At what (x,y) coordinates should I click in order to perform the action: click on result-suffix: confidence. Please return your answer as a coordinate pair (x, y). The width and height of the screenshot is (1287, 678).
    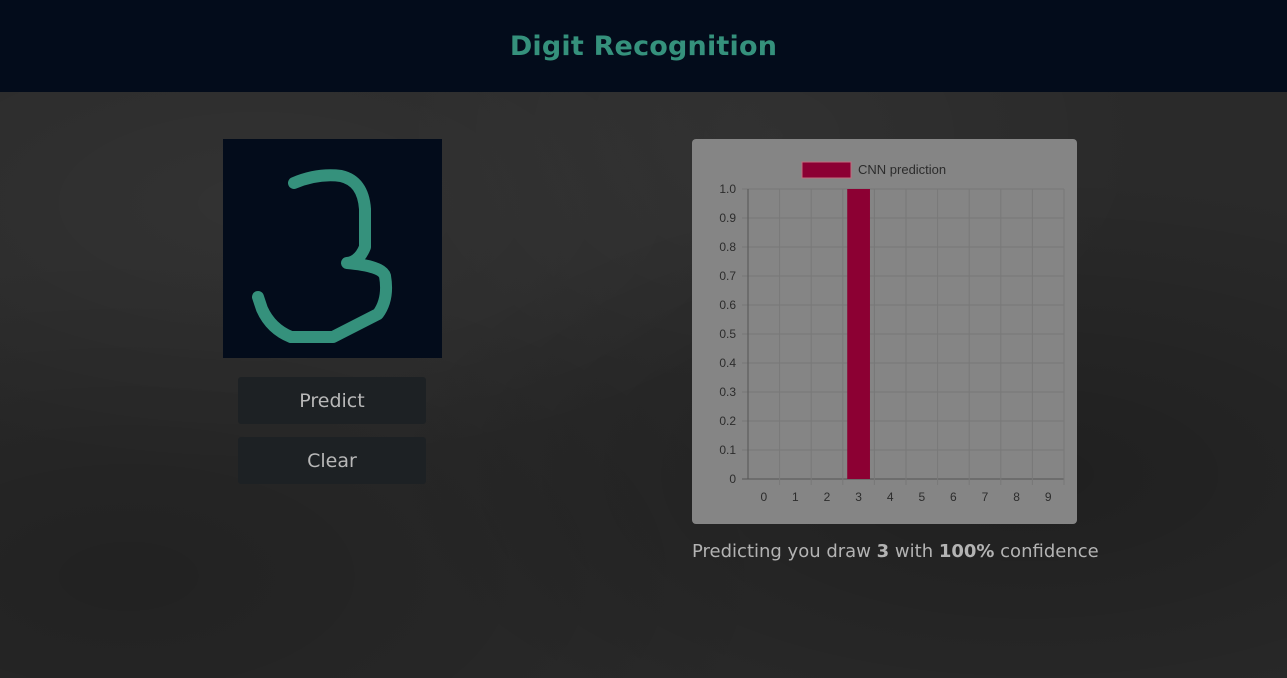
    Looking at the image, I should click on (1046, 551).